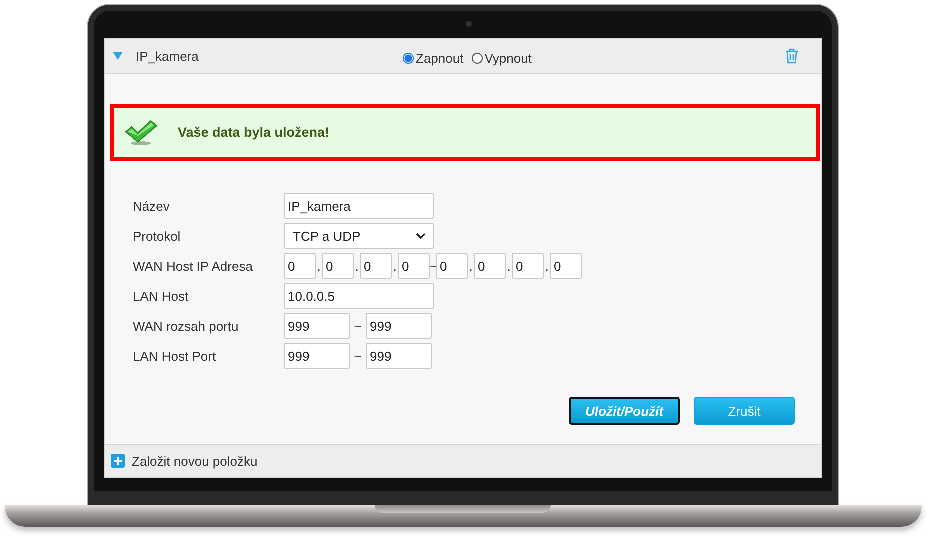 This screenshot has width=927, height=537. Describe the element at coordinates (161, 296) in the screenshot. I see `field-label: LAN Host` at that location.